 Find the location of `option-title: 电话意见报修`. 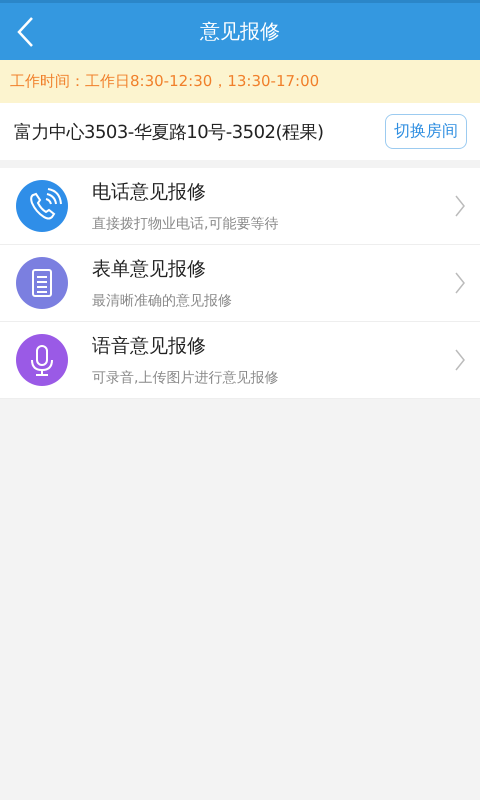

option-title: 电话意见报修 is located at coordinates (149, 192).